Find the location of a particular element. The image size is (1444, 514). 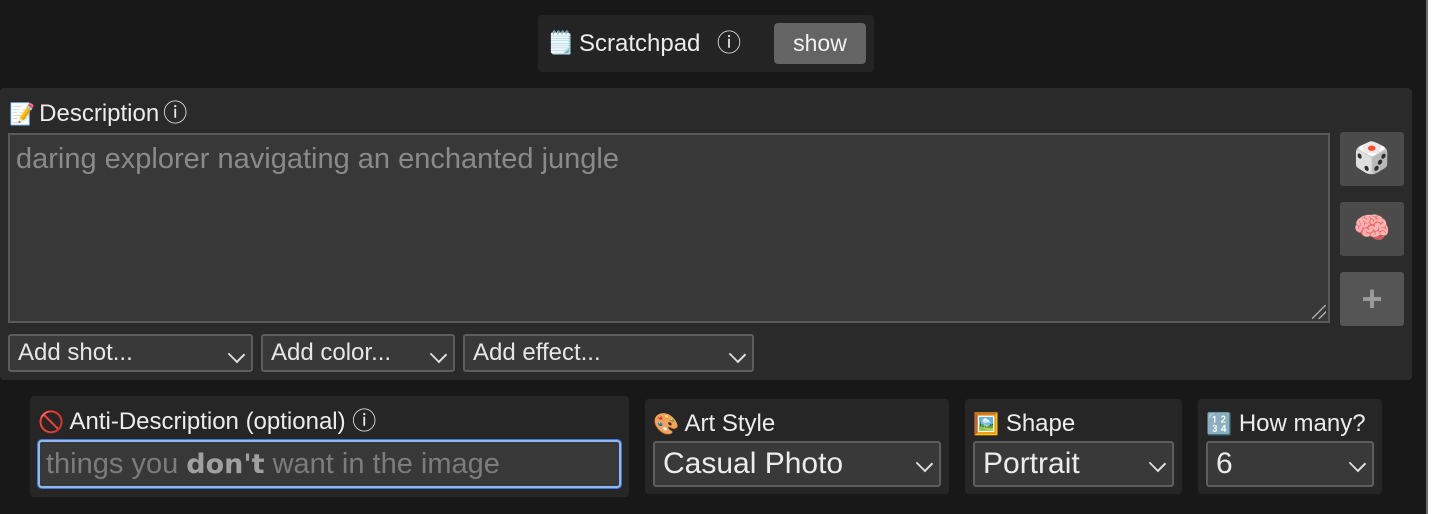

how-many-heading: 🔢 How many? is located at coordinates (1286, 424).